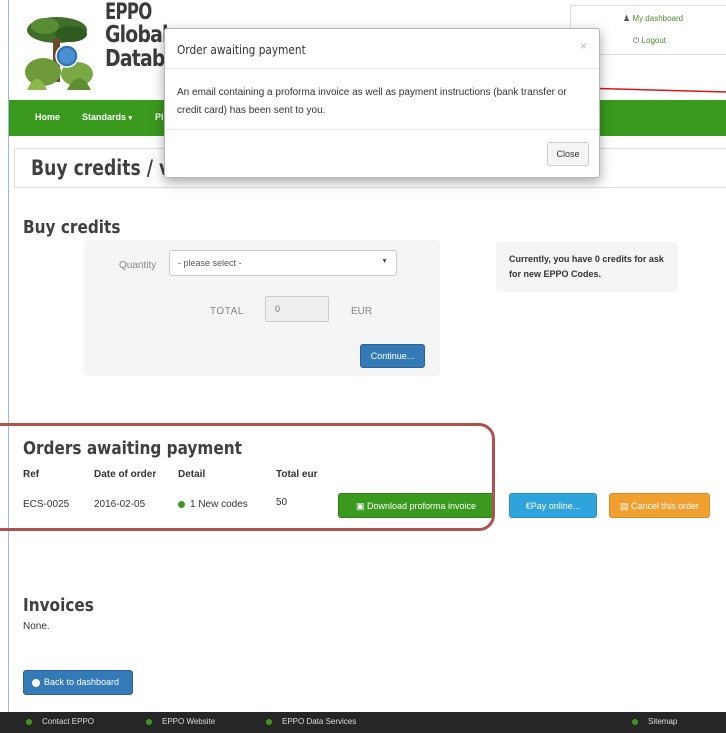 The height and width of the screenshot is (733, 726). I want to click on nav-item-standards: Standards ▾, so click(107, 117).